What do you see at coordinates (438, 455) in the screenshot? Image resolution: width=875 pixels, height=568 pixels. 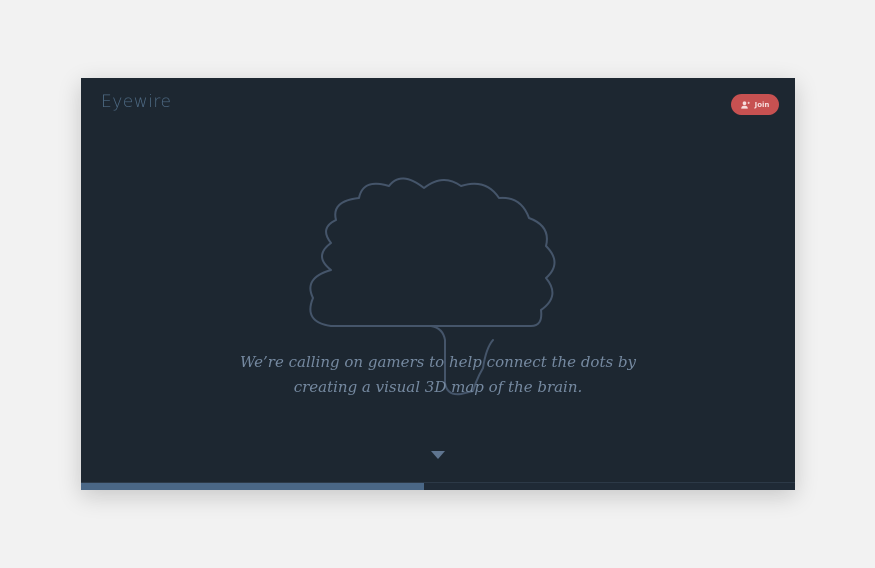 I see `triangle-down-icon` at bounding box center [438, 455].